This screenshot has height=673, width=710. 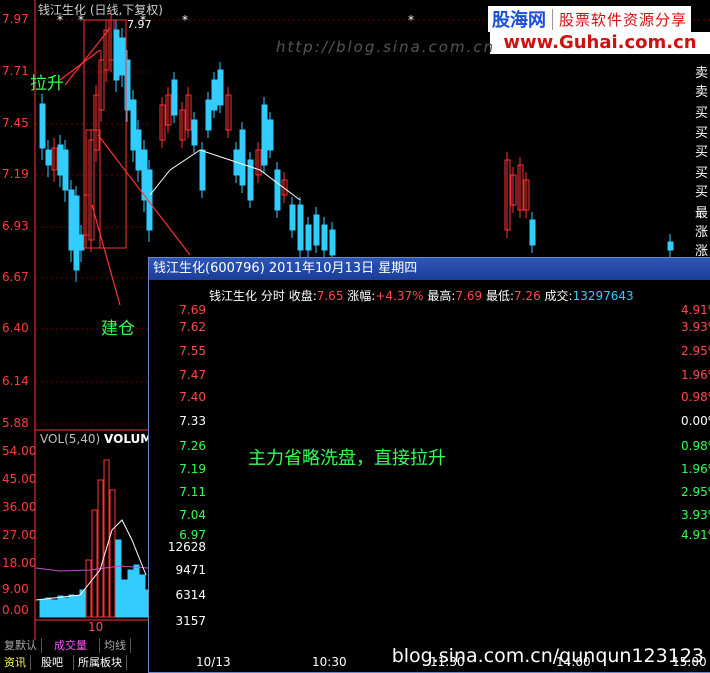 What do you see at coordinates (213, 662) in the screenshot?
I see `popup-time-label: 10/13` at bounding box center [213, 662].